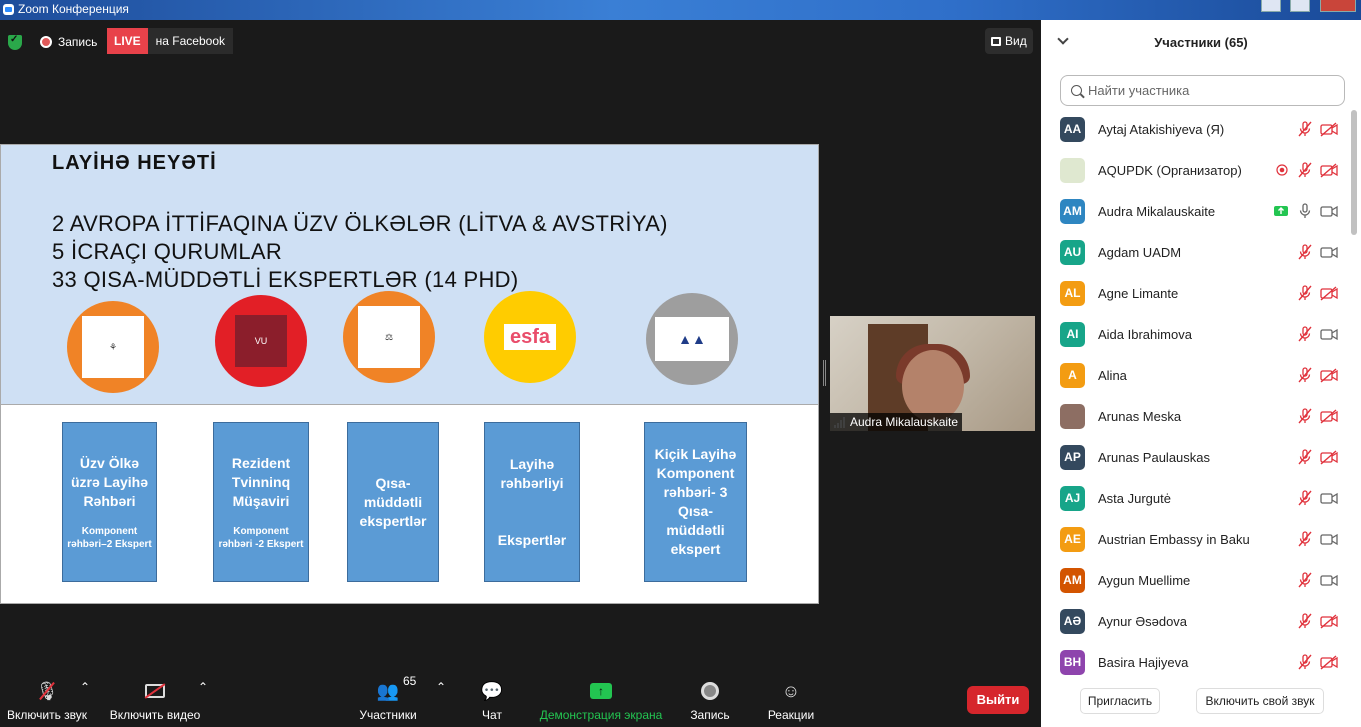 The width and height of the screenshot is (1361, 727). Describe the element at coordinates (492, 715) in the screenshot. I see `chat-label: Чат` at that location.